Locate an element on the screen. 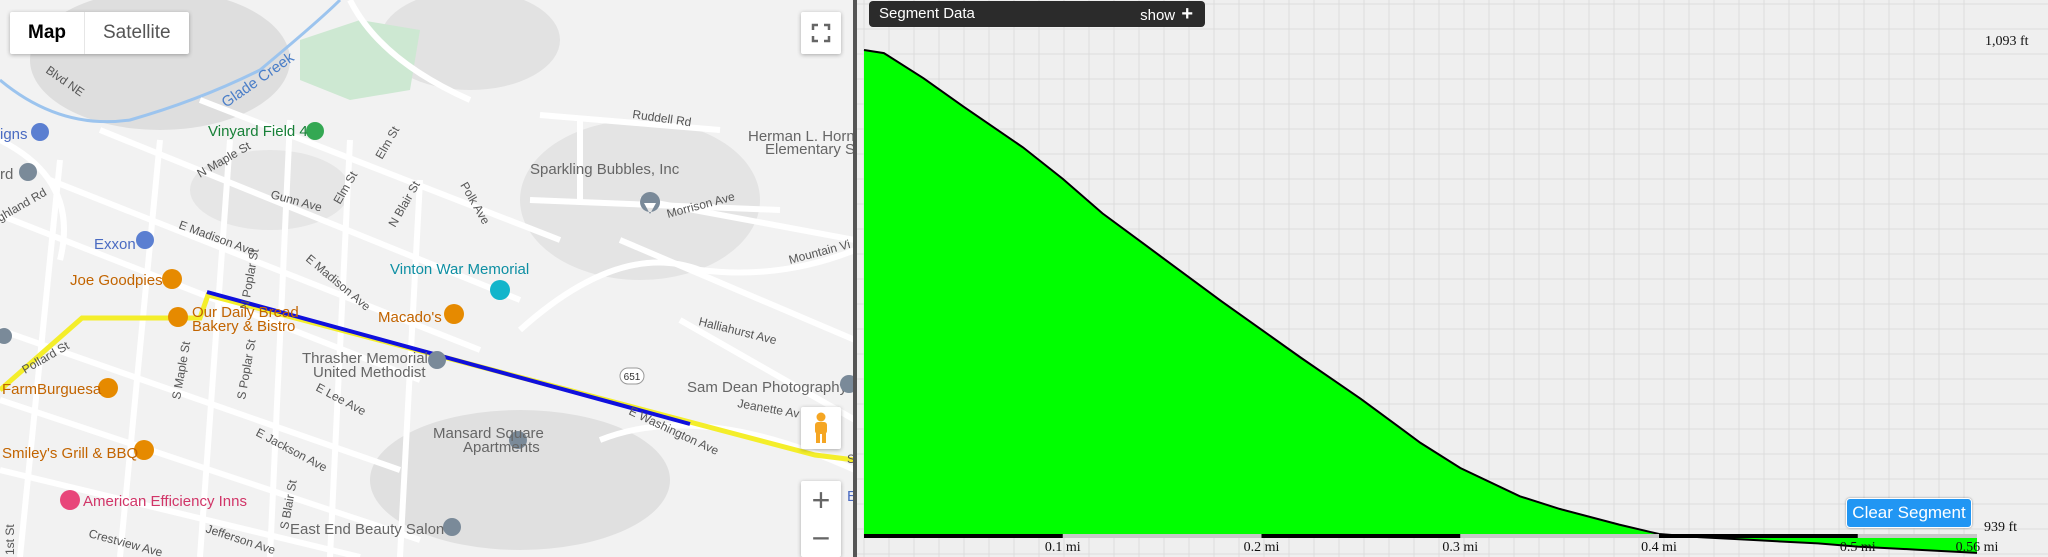 Image resolution: width=2048 pixels, height=557 pixels. poi-label: Elementary School is located at coordinates (810, 149).